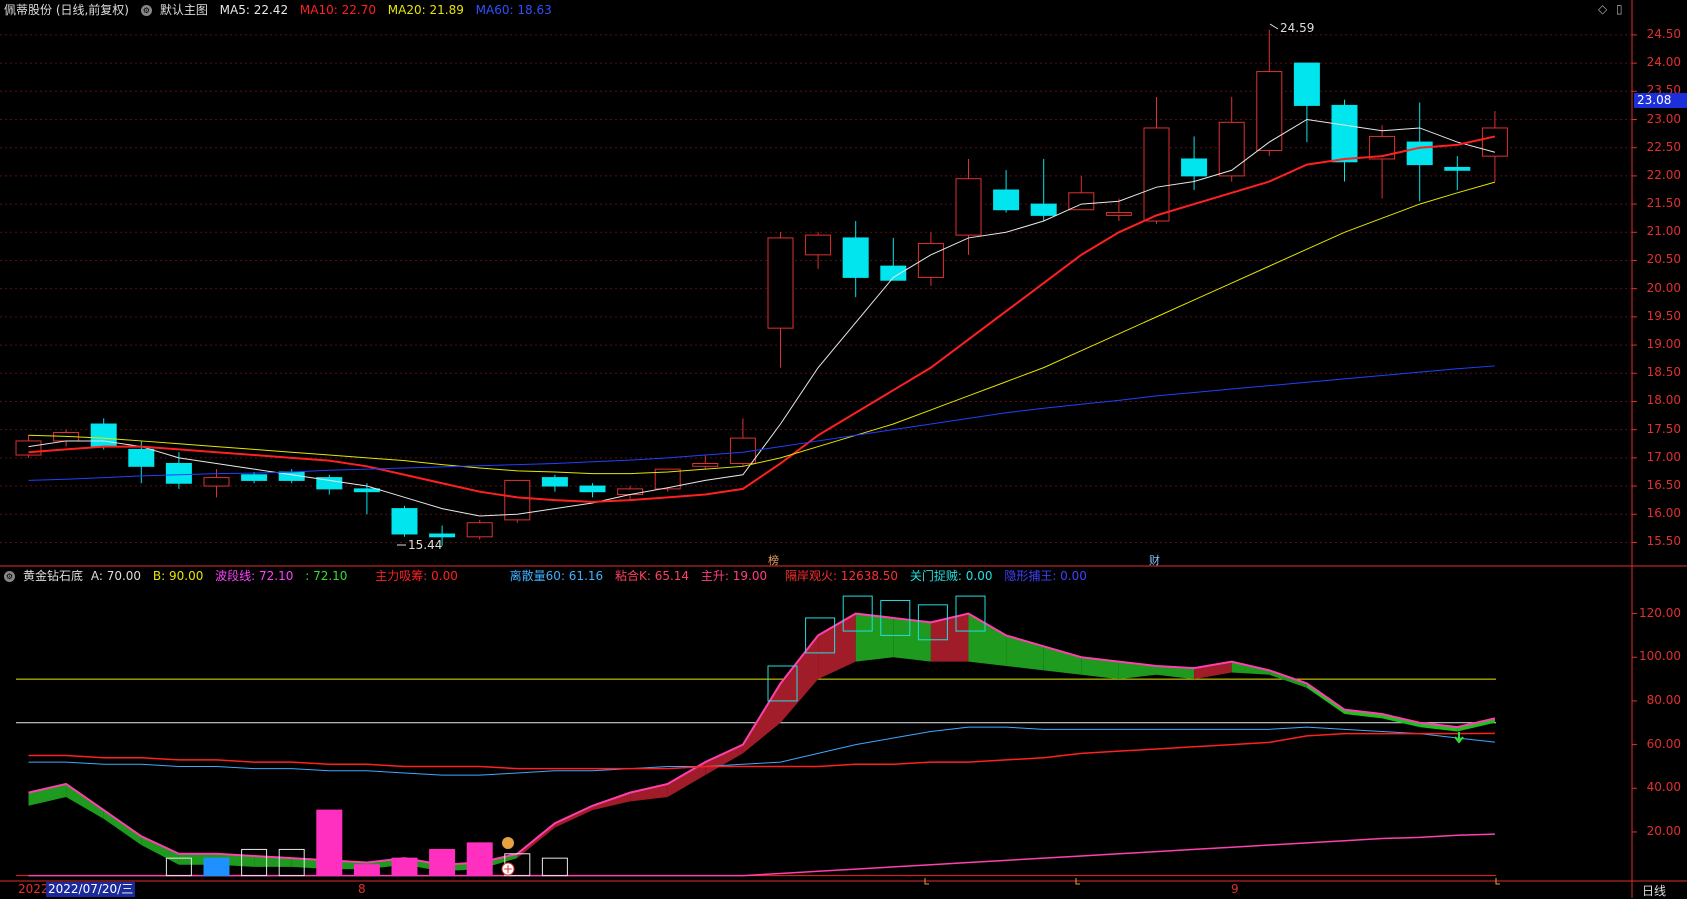  I want to click on main-force-label: 主力吸筹: 0.00, so click(416, 576).